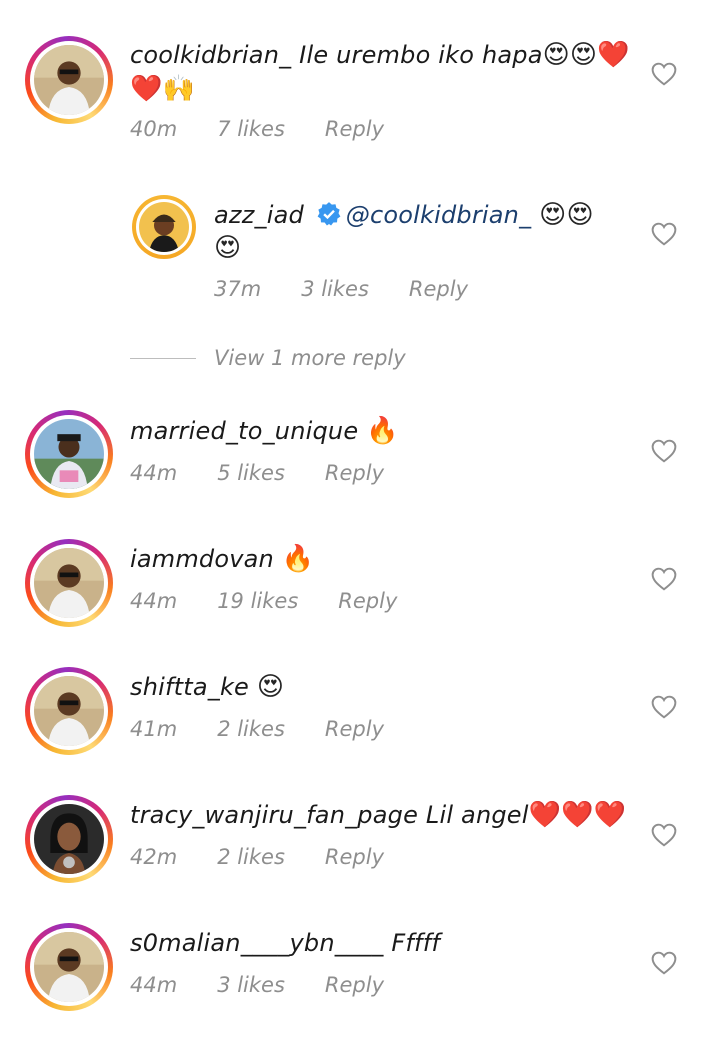 This screenshot has width=720, height=1037. What do you see at coordinates (257, 601) in the screenshot?
I see `likes-count: 19 likes` at bounding box center [257, 601].